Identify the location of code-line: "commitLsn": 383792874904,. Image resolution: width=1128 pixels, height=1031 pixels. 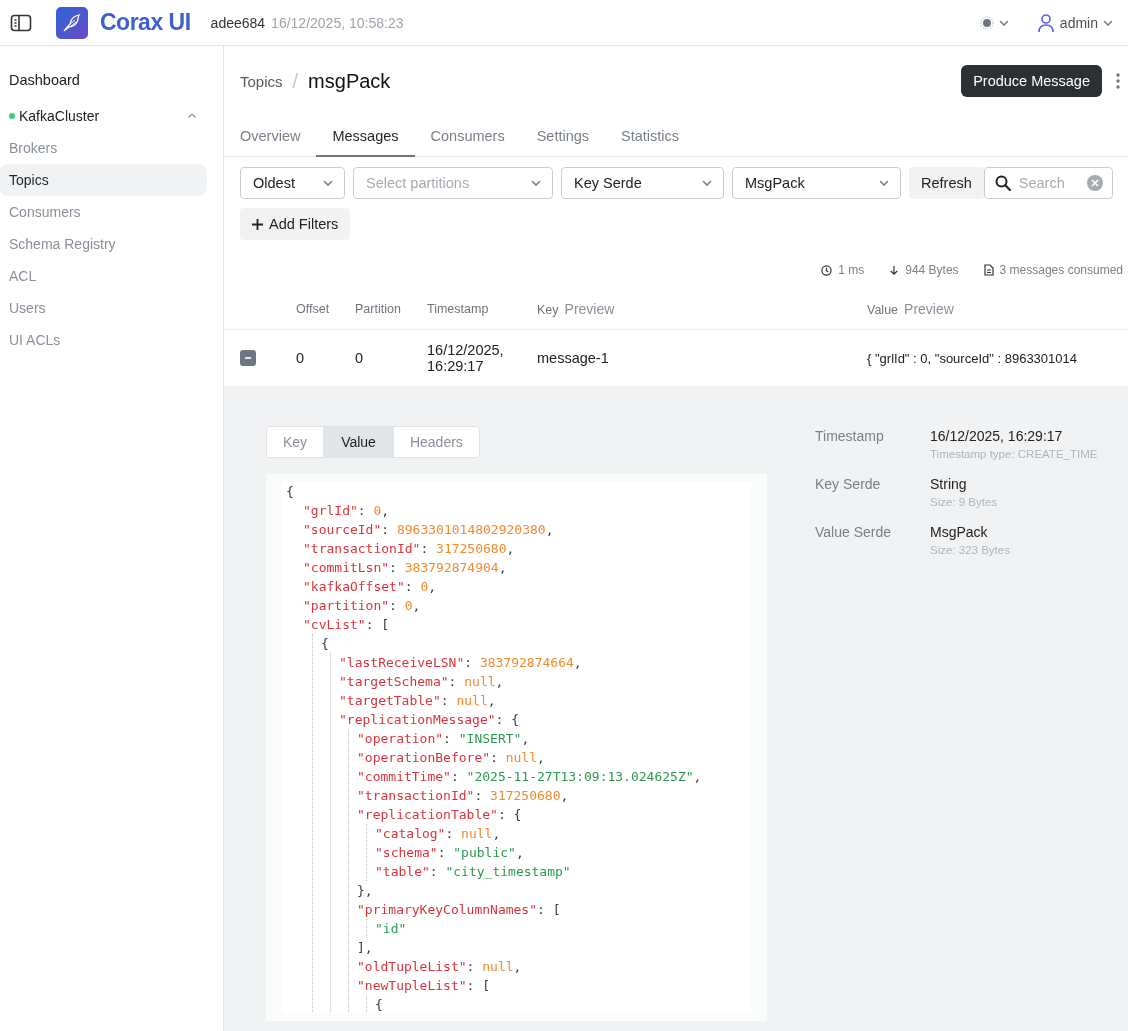
(405, 568).